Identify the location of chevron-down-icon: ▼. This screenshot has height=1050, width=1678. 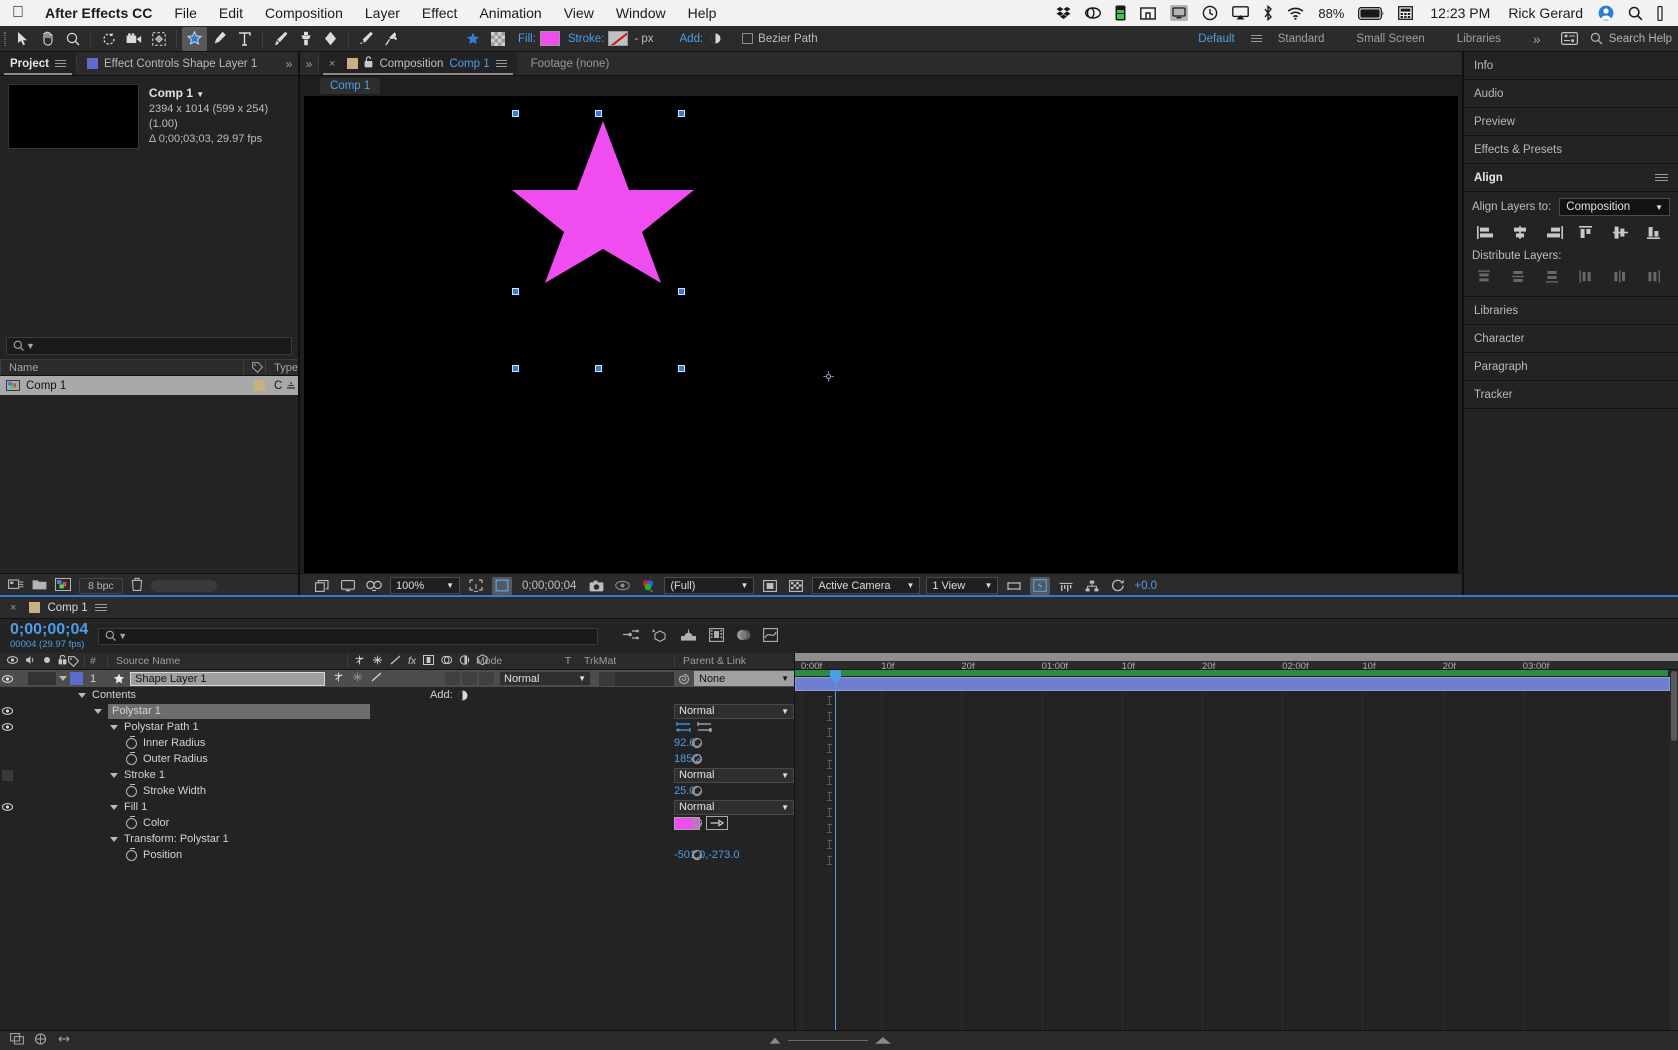
(200, 94).